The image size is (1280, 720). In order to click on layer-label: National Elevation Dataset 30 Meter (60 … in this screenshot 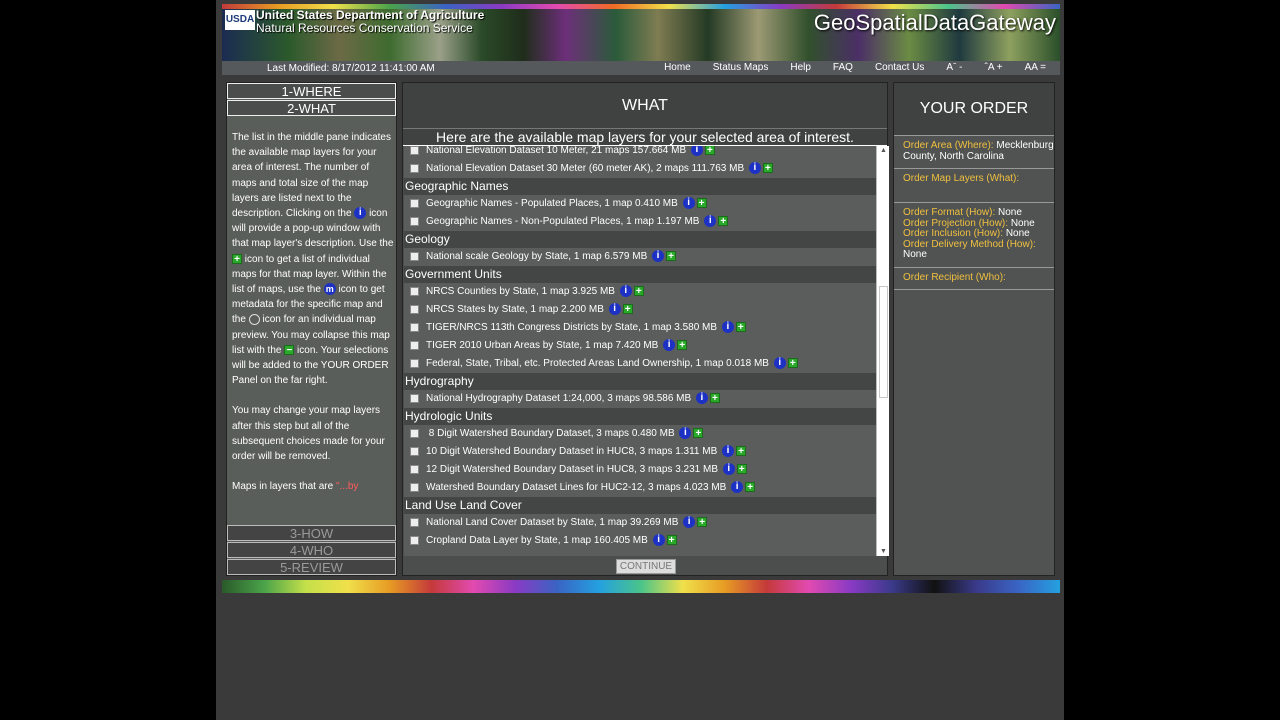, I will do `click(585, 168)`.